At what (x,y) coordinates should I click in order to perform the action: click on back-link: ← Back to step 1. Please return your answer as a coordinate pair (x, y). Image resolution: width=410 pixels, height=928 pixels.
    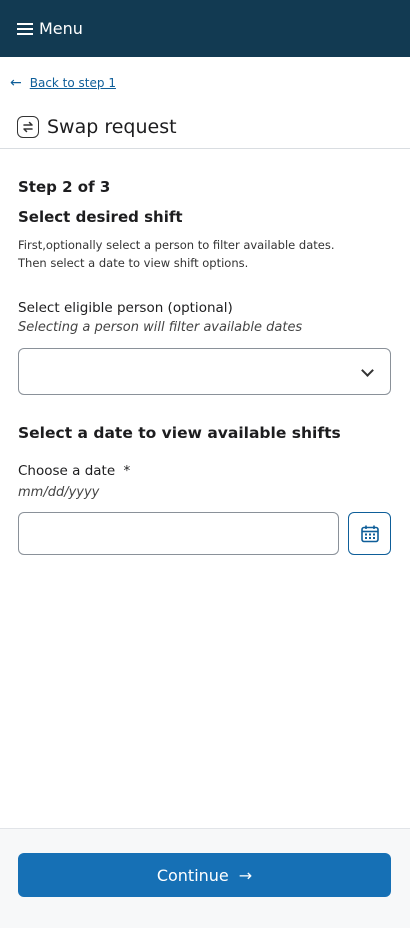
    Looking at the image, I should click on (63, 83).